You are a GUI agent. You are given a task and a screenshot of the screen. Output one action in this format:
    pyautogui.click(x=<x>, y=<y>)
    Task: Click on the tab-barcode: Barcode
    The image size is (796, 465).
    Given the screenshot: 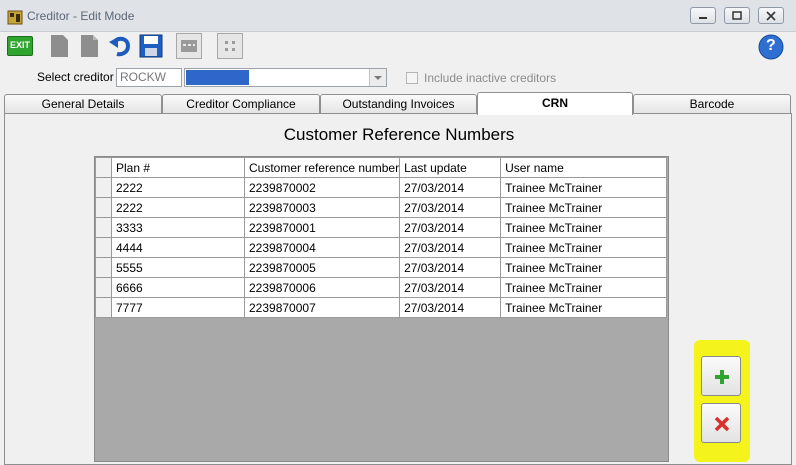 What is the action you would take?
    pyautogui.click(x=712, y=104)
    